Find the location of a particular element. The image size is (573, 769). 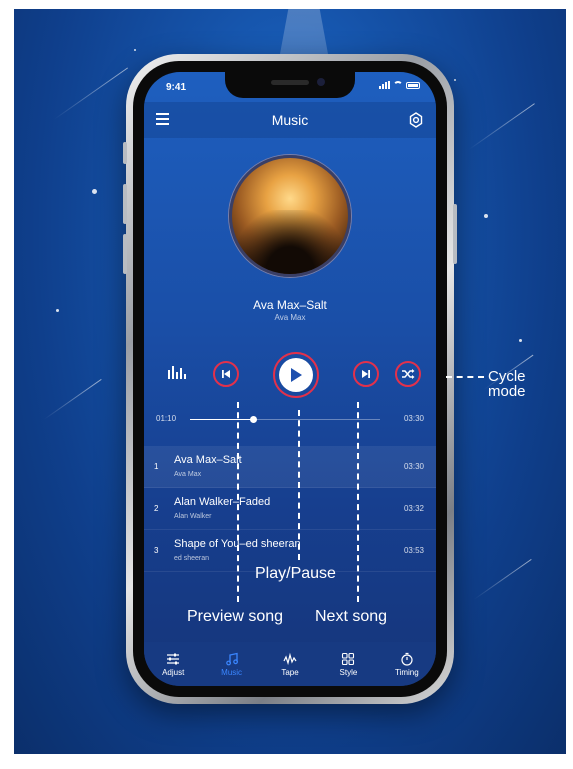

tab-tape: Tape is located at coordinates (290, 664).